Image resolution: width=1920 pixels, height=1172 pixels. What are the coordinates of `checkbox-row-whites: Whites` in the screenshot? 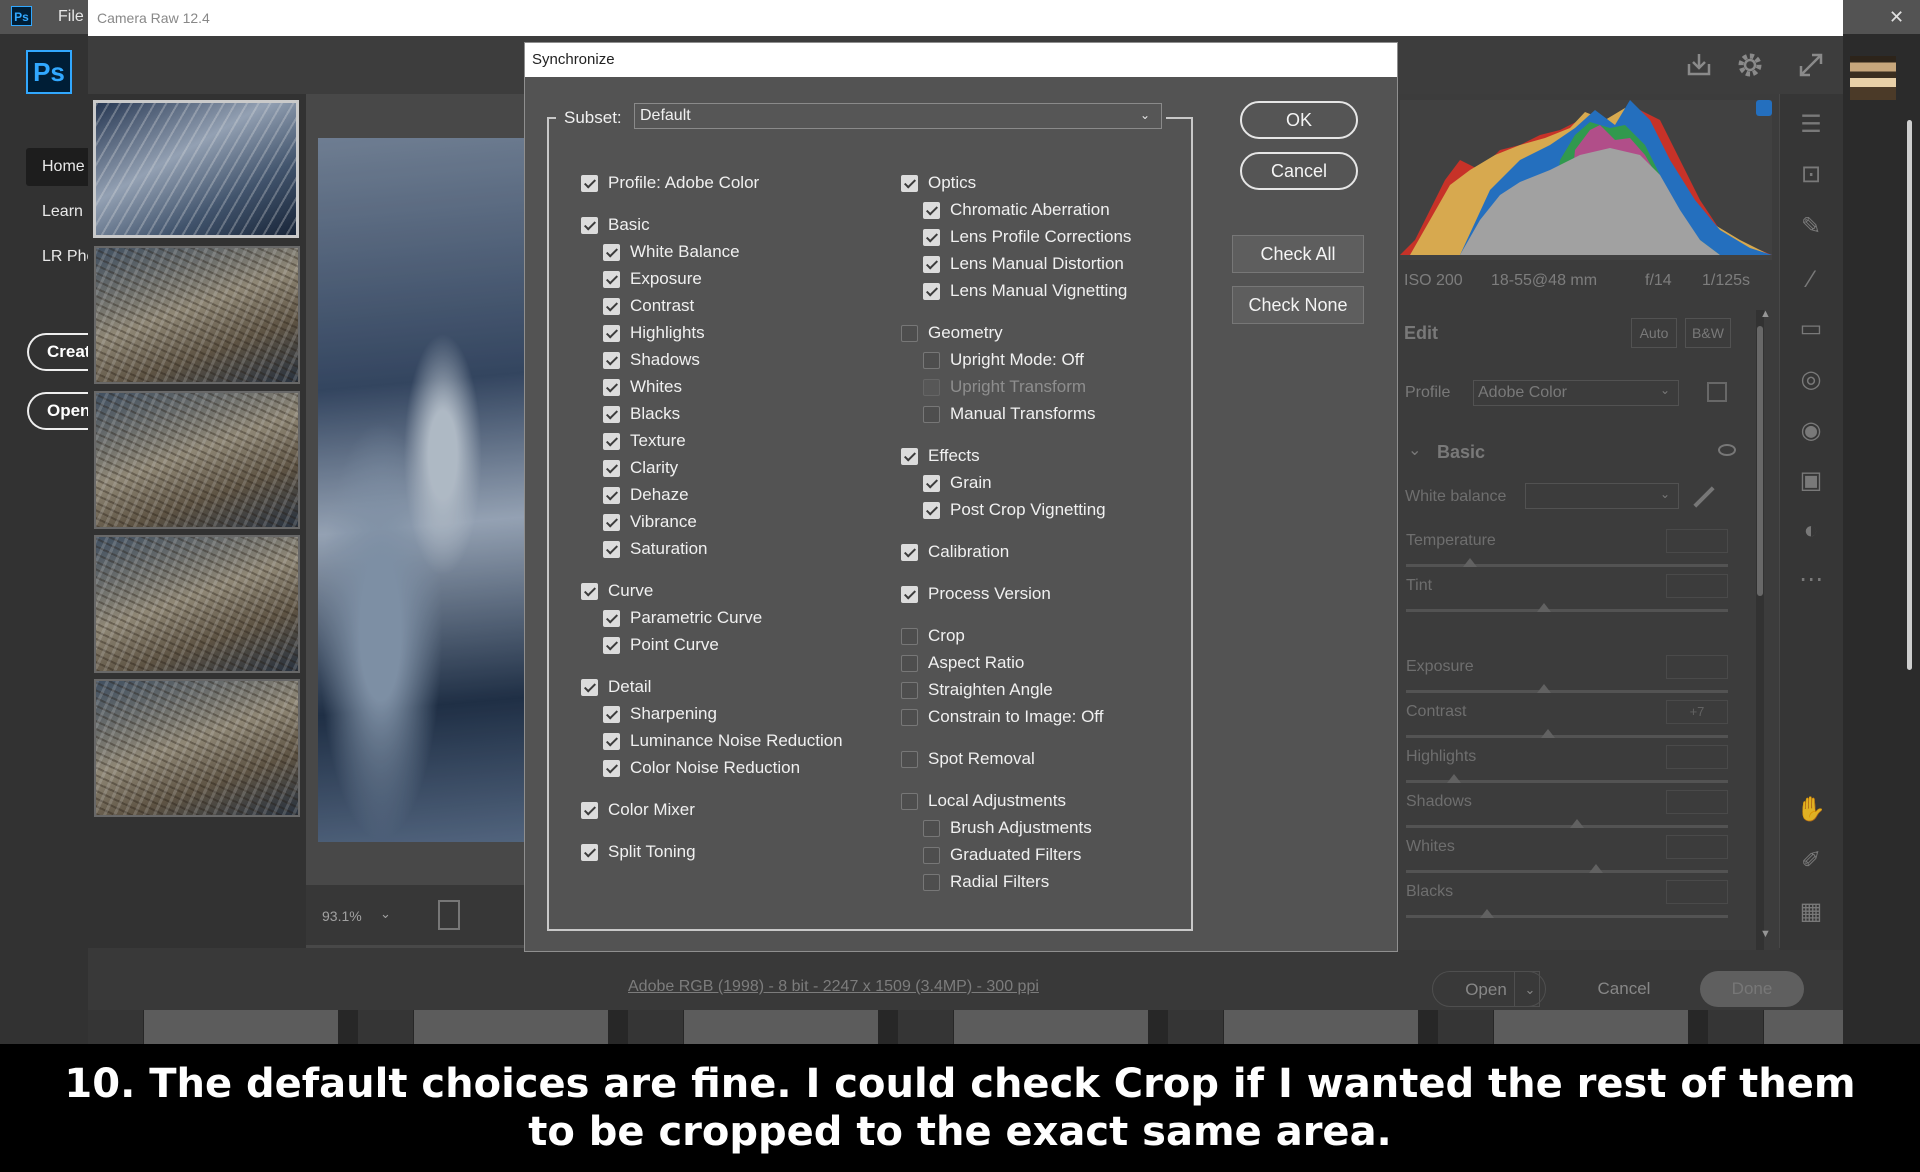 It's located at (642, 387).